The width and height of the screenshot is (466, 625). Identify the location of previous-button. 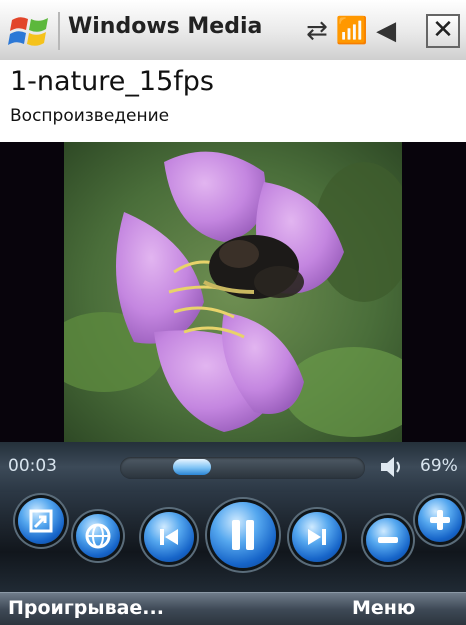
(169, 537).